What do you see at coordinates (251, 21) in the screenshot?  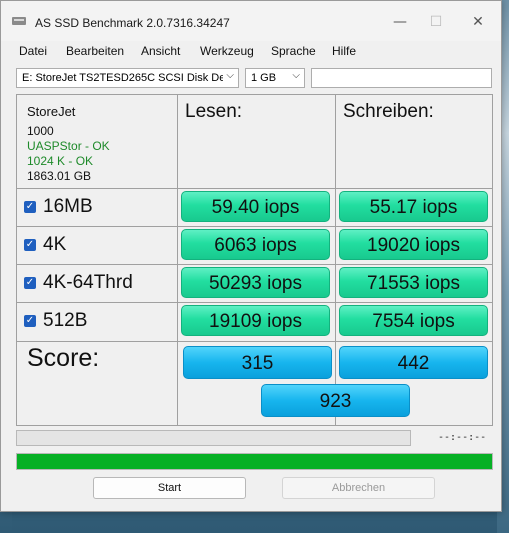 I see `title-bar: AS SSD Benchmark 2.0.7316.34247 — ☐ ✕` at bounding box center [251, 21].